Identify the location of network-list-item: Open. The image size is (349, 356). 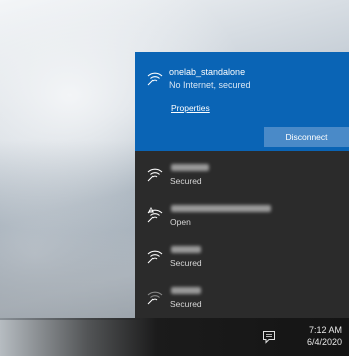
(242, 218).